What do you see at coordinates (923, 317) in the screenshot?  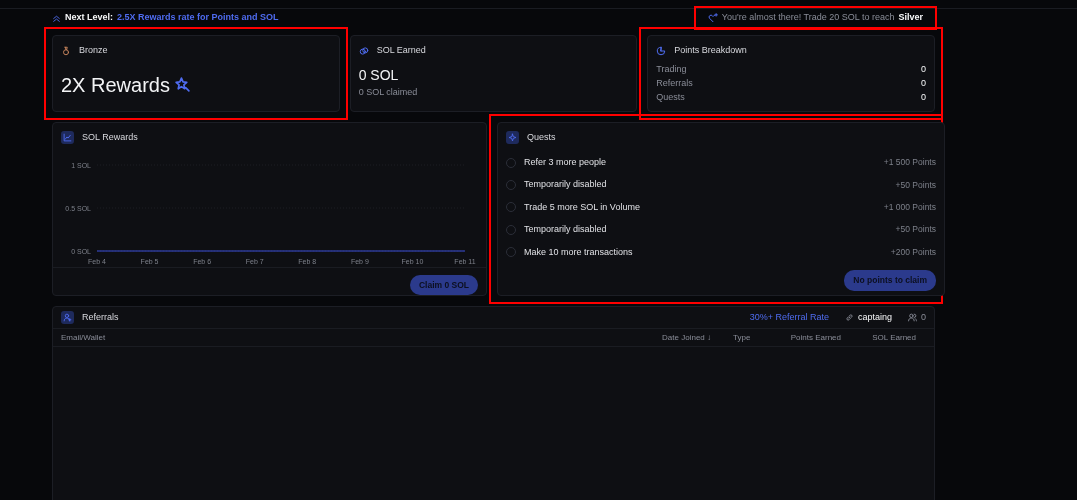 I see `referral-count: 0` at bounding box center [923, 317].